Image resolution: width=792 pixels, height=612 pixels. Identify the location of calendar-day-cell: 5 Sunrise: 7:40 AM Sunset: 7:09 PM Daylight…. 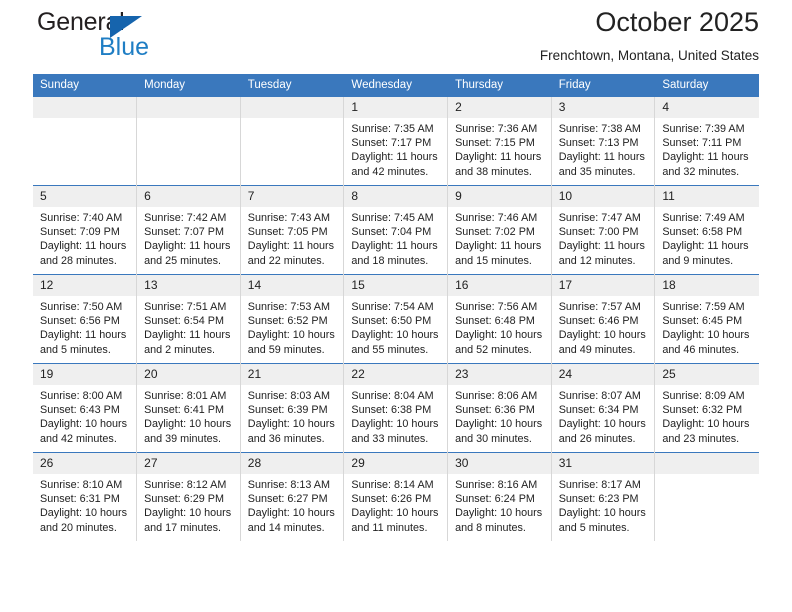
(85, 230).